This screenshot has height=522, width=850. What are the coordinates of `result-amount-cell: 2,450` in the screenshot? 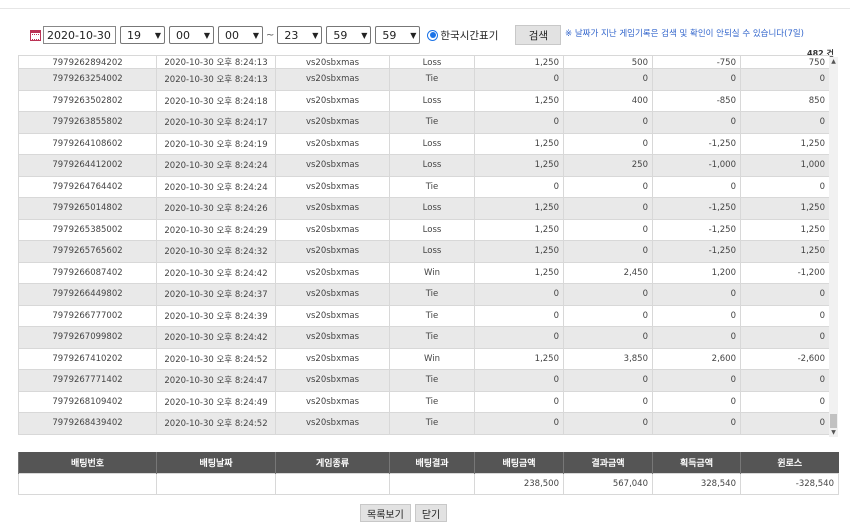 It's located at (608, 272).